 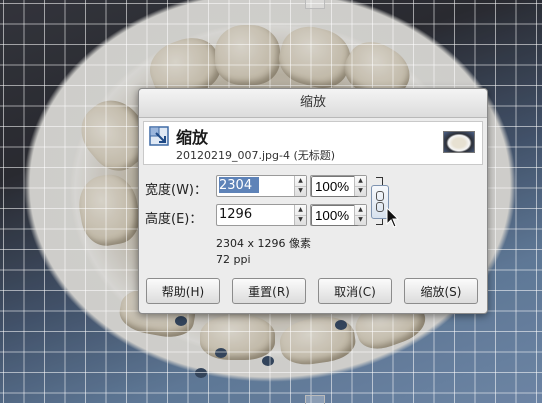 I want to click on width-percent-spin-buttons: ▲ ▼, so click(x=360, y=186).